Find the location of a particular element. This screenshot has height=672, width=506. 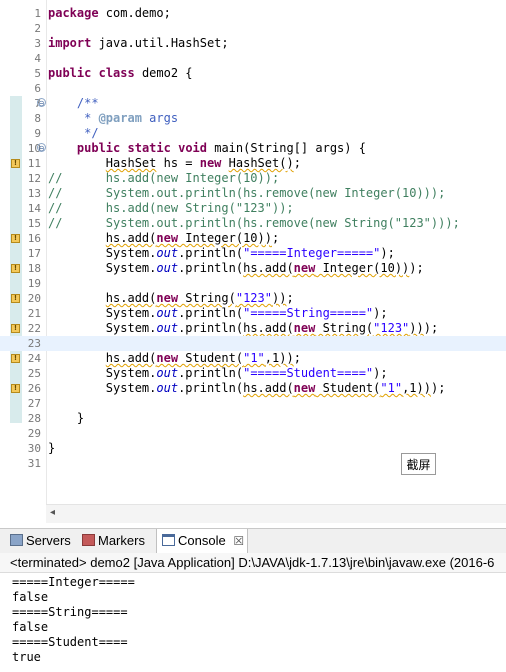

code-text: System.out.println("=====Integer====="); is located at coordinates (221, 253).